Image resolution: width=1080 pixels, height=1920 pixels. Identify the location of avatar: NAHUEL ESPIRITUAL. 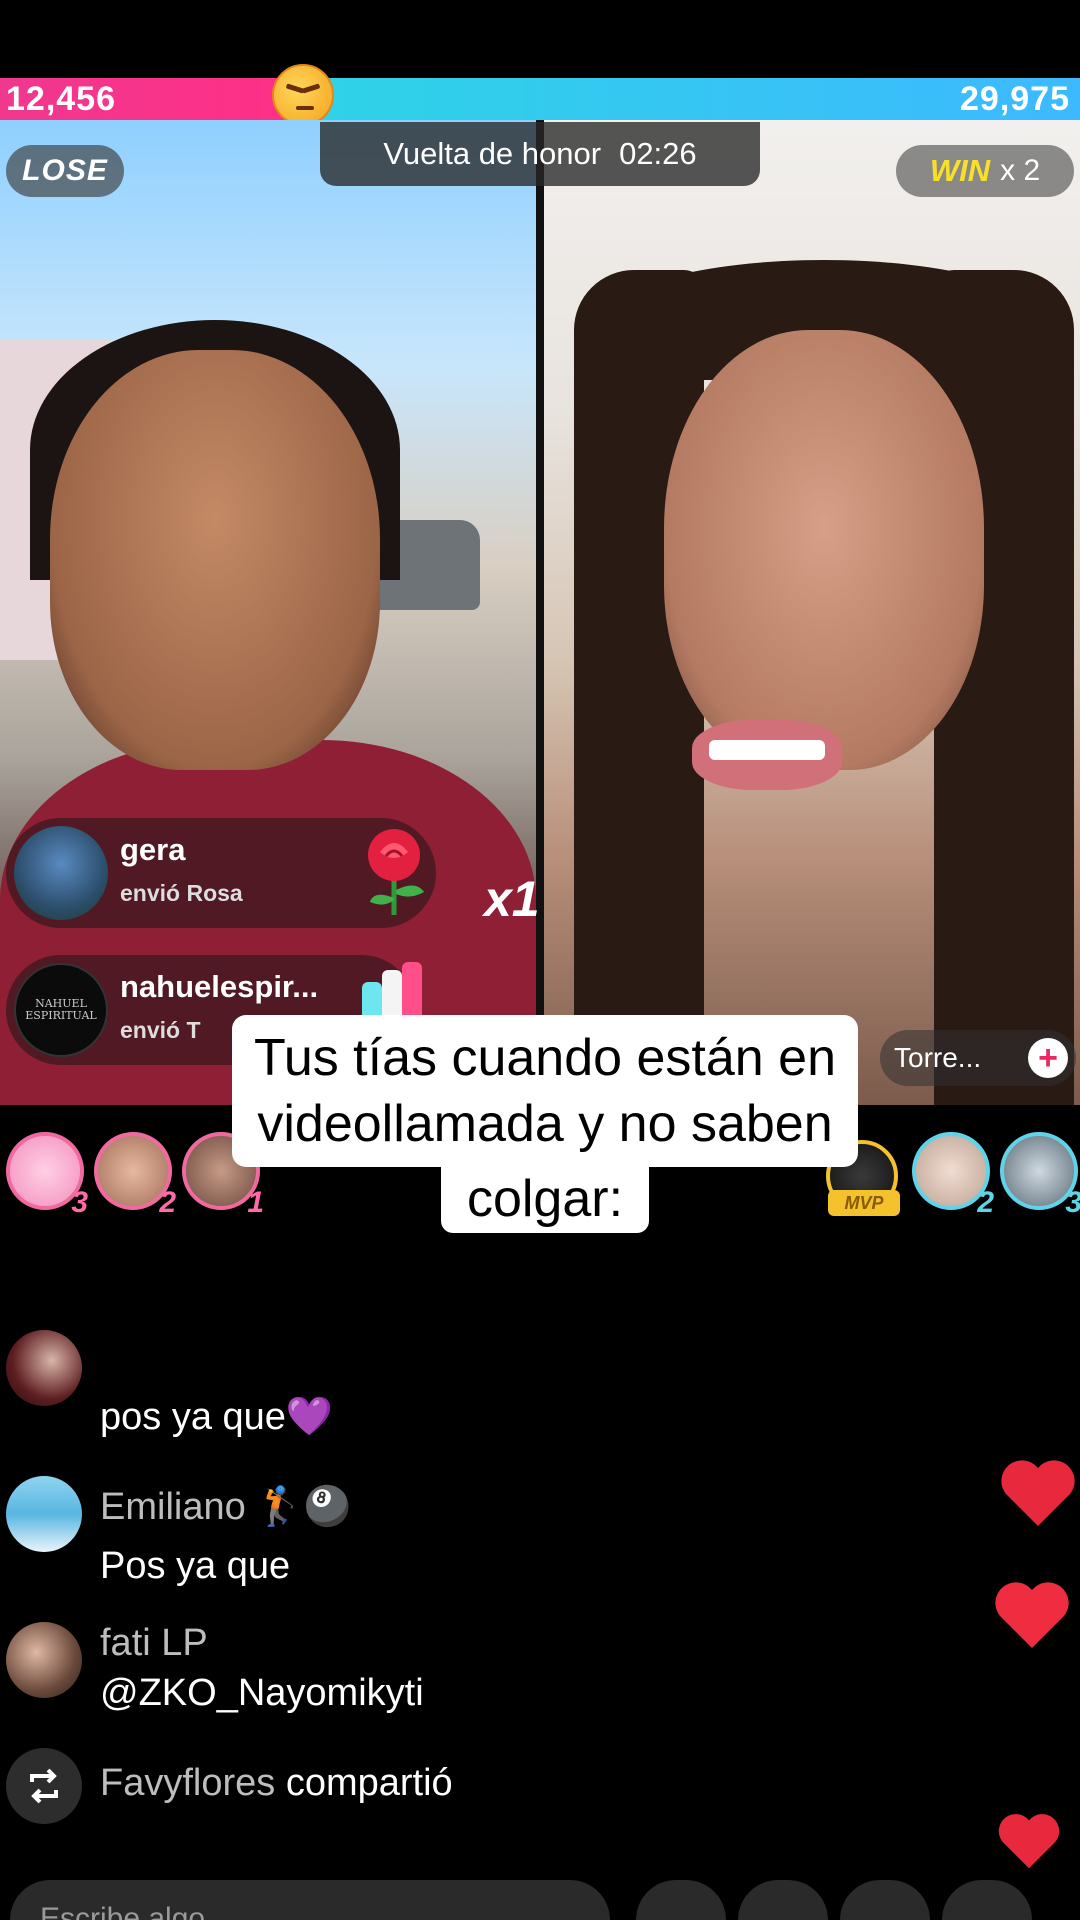
(61, 1010).